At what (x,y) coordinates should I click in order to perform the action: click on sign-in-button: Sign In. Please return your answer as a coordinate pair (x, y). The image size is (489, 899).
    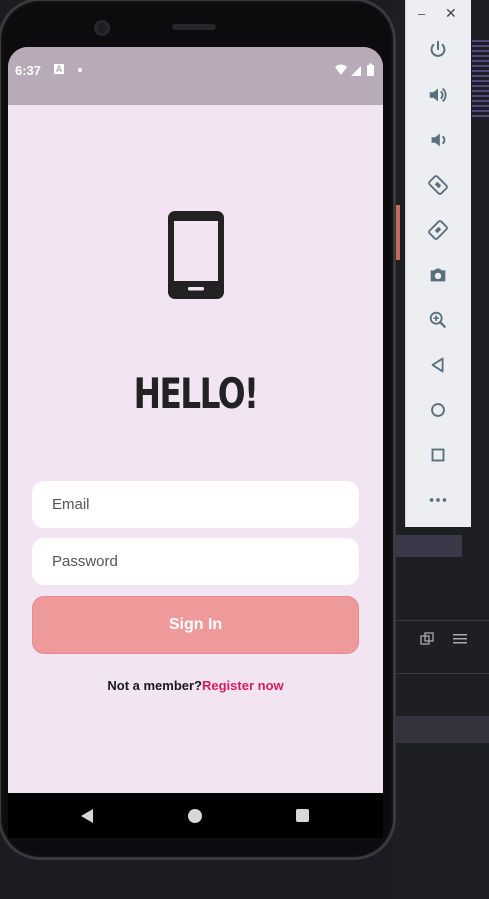
    Looking at the image, I should click on (195, 625).